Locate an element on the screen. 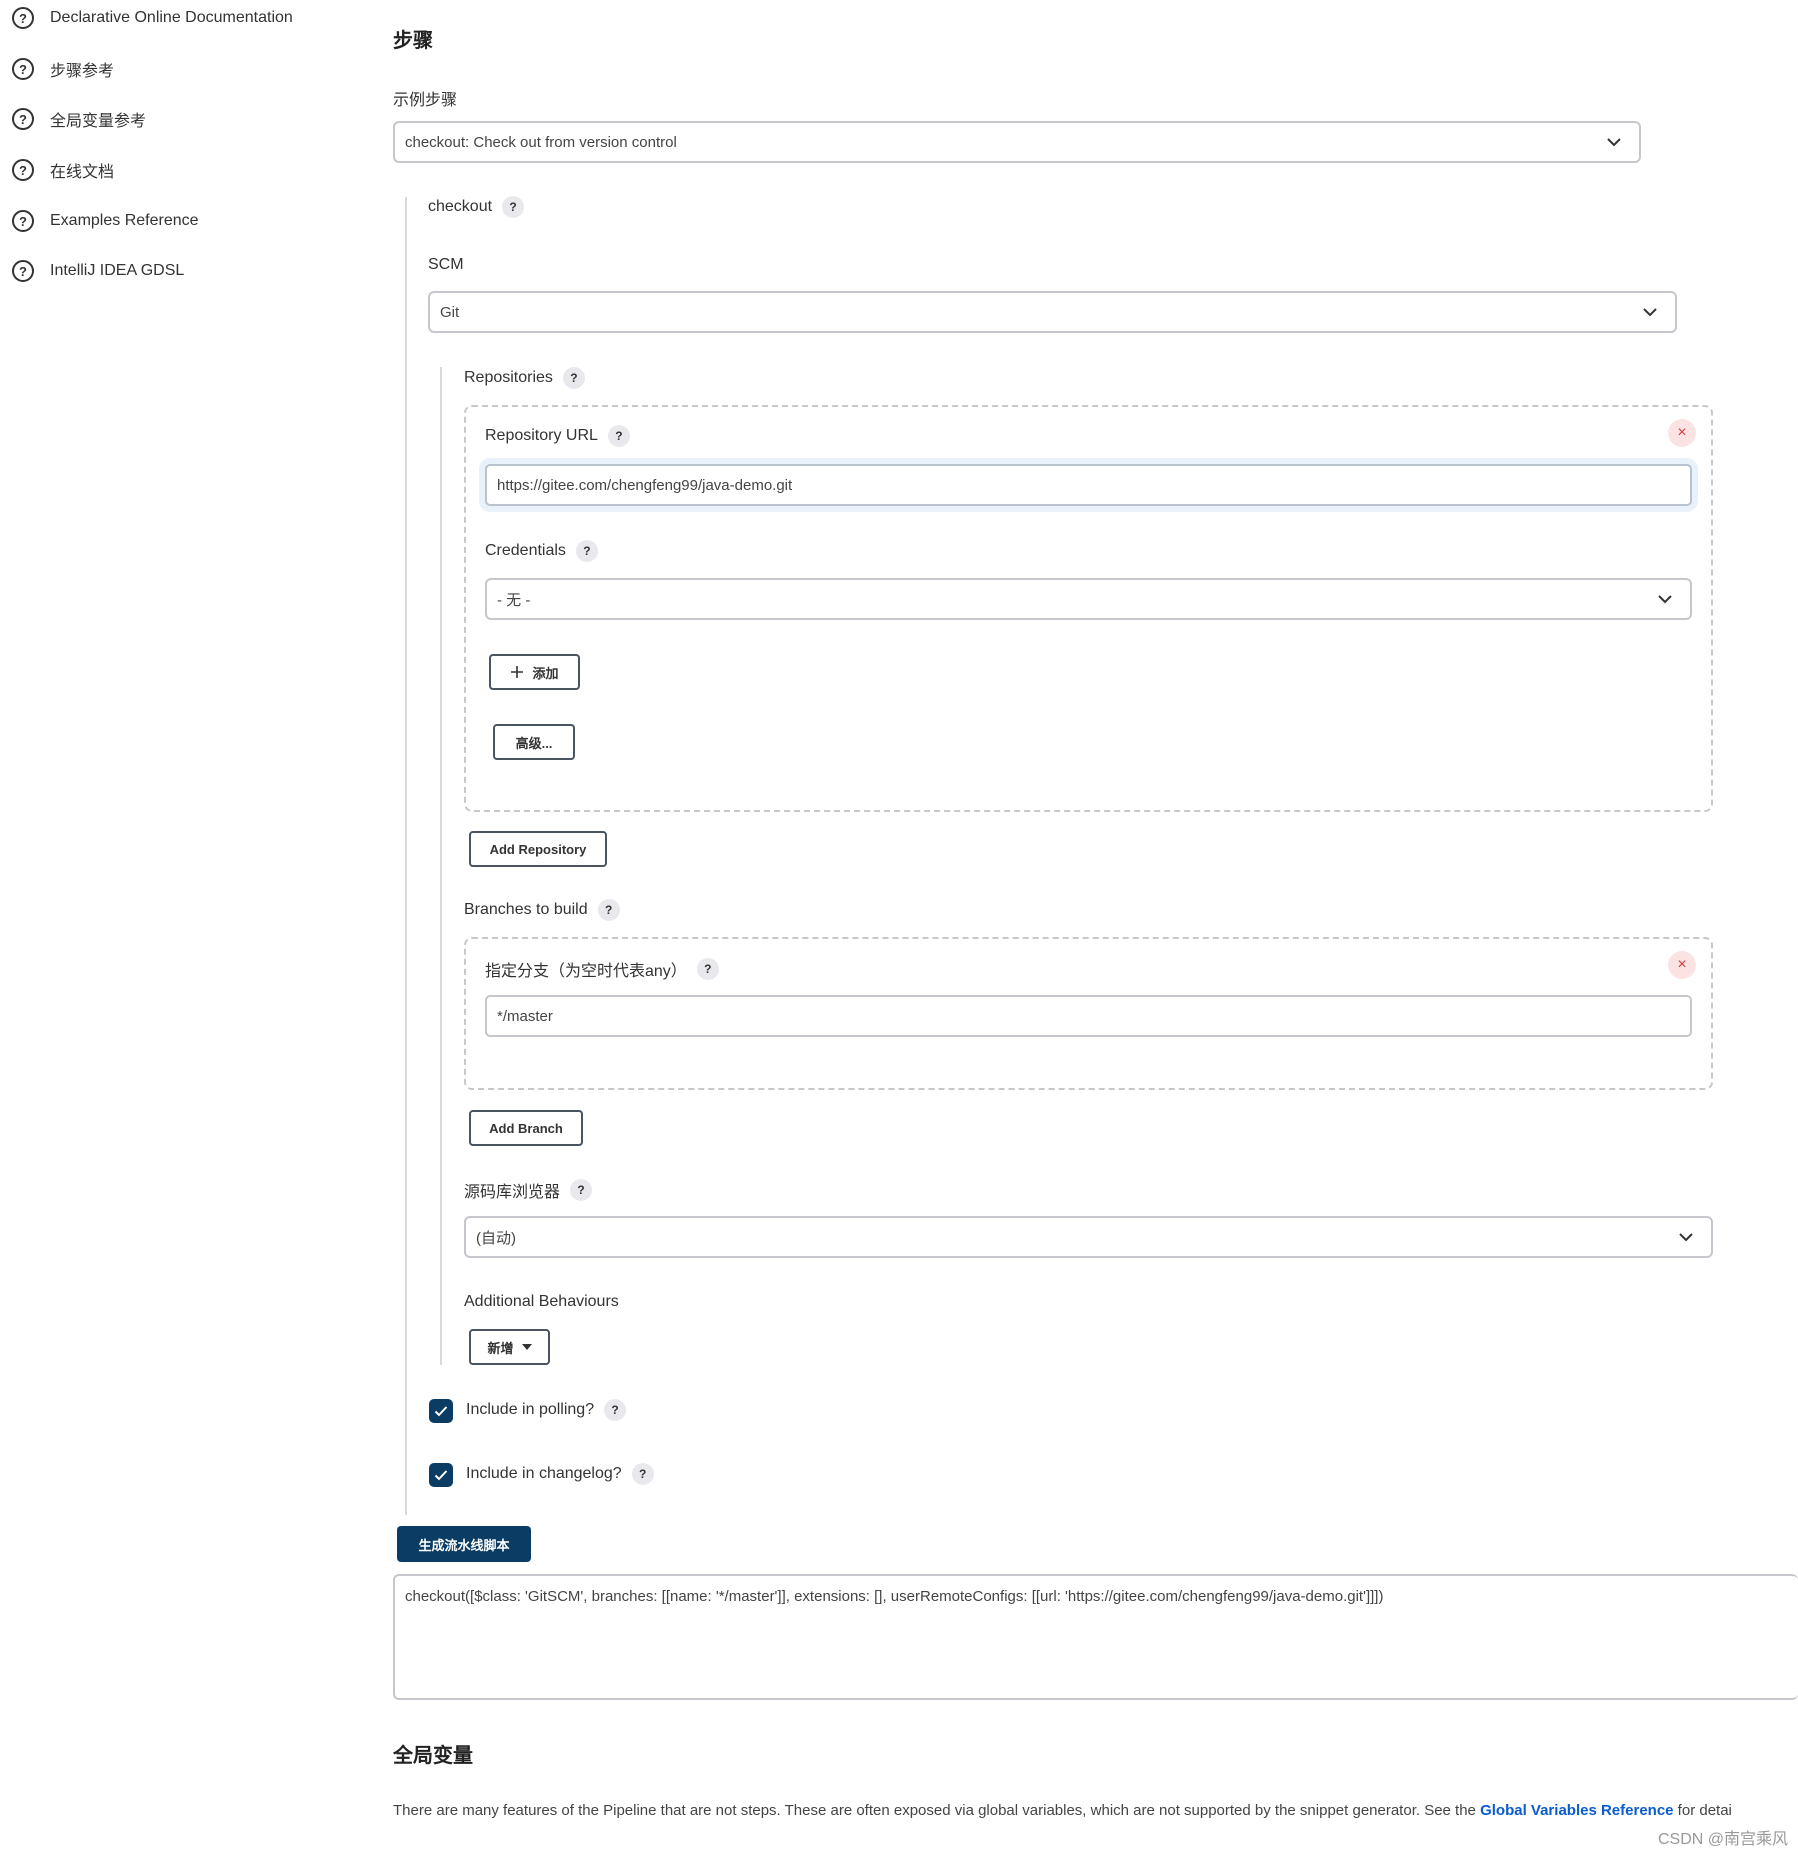 The image size is (1798, 1855). remove-branch-icon: × is located at coordinates (1682, 965).